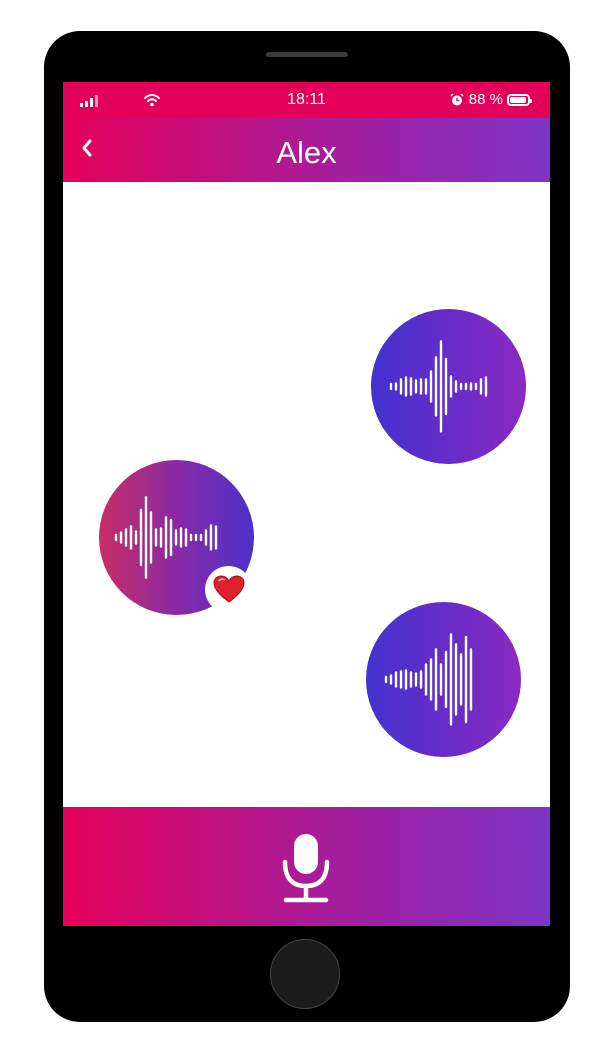 This screenshot has height=1063, width=615. I want to click on status-right: 88 %, so click(491, 99).